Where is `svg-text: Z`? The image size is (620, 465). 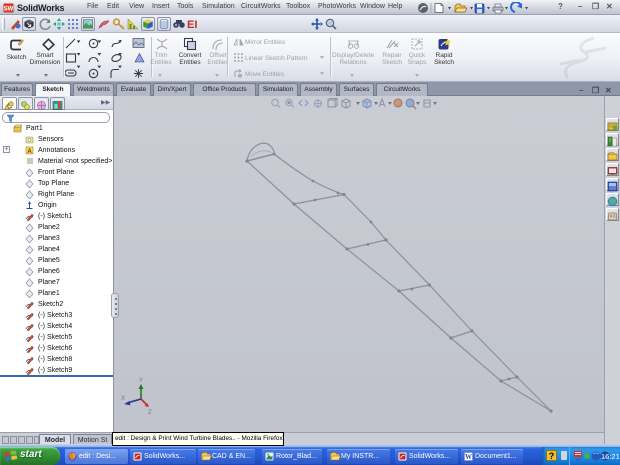
svg-text: Z is located at coordinates (150, 413).